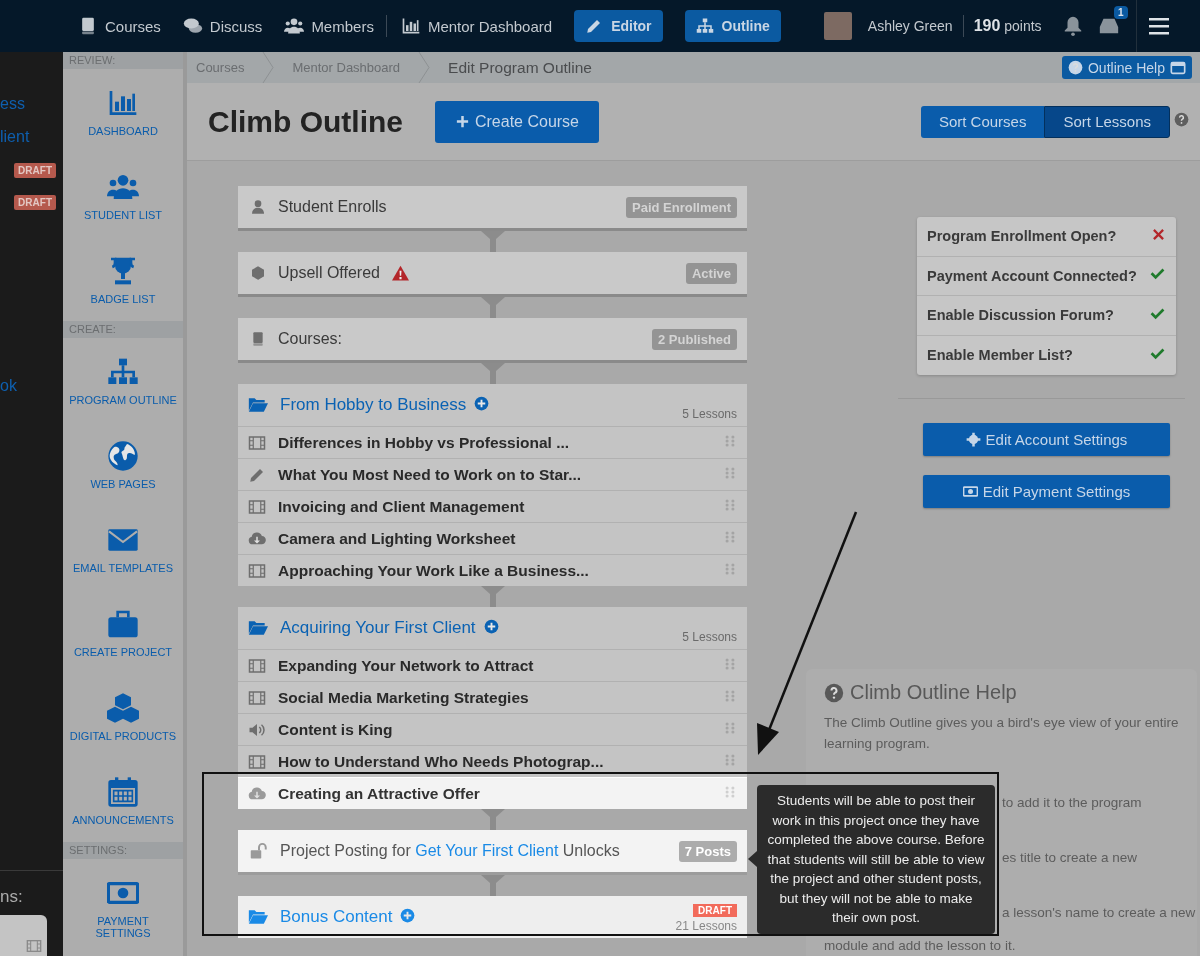 The width and height of the screenshot is (1200, 956). What do you see at coordinates (1046, 491) in the screenshot?
I see `settings-button: Edit Payment Settings` at bounding box center [1046, 491].